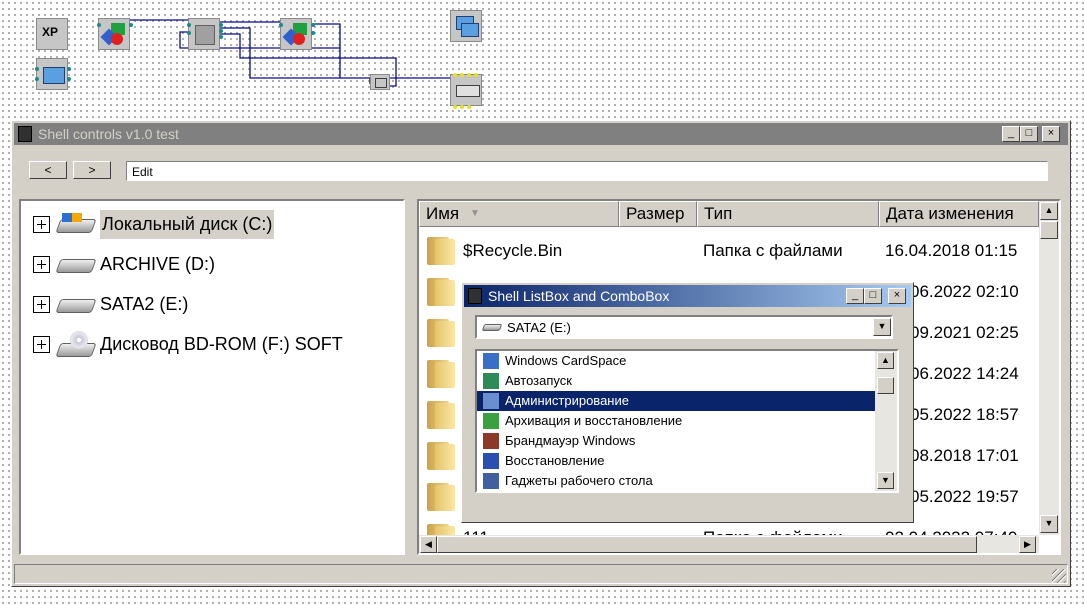  What do you see at coordinates (579, 480) in the screenshot?
I see `list-item-label: Гаджеты рабочего стола` at bounding box center [579, 480].